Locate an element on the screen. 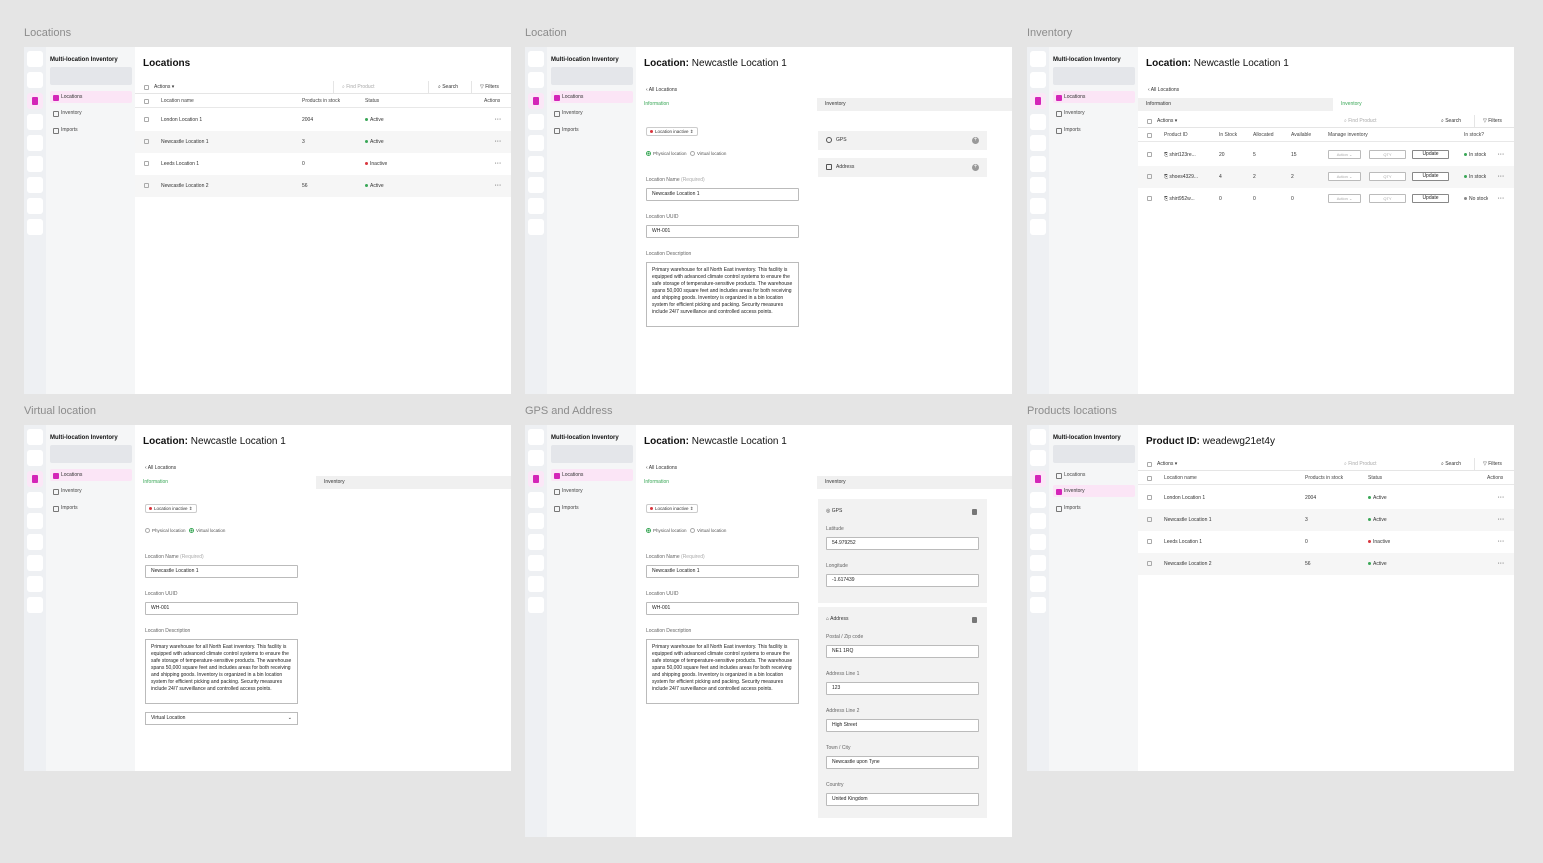  address-card: Address + is located at coordinates (902, 167).